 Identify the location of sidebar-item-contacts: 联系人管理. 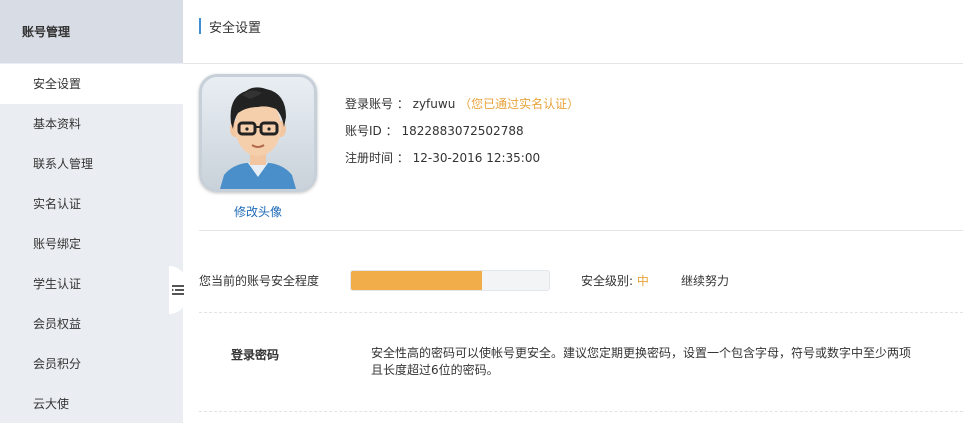
(91, 164).